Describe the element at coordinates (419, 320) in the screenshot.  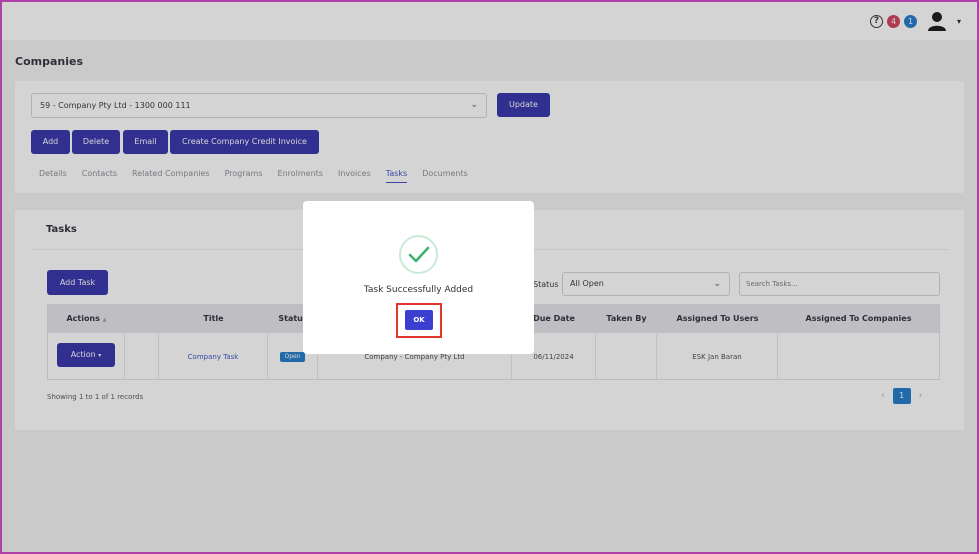
I see `ok-button: OK` at that location.